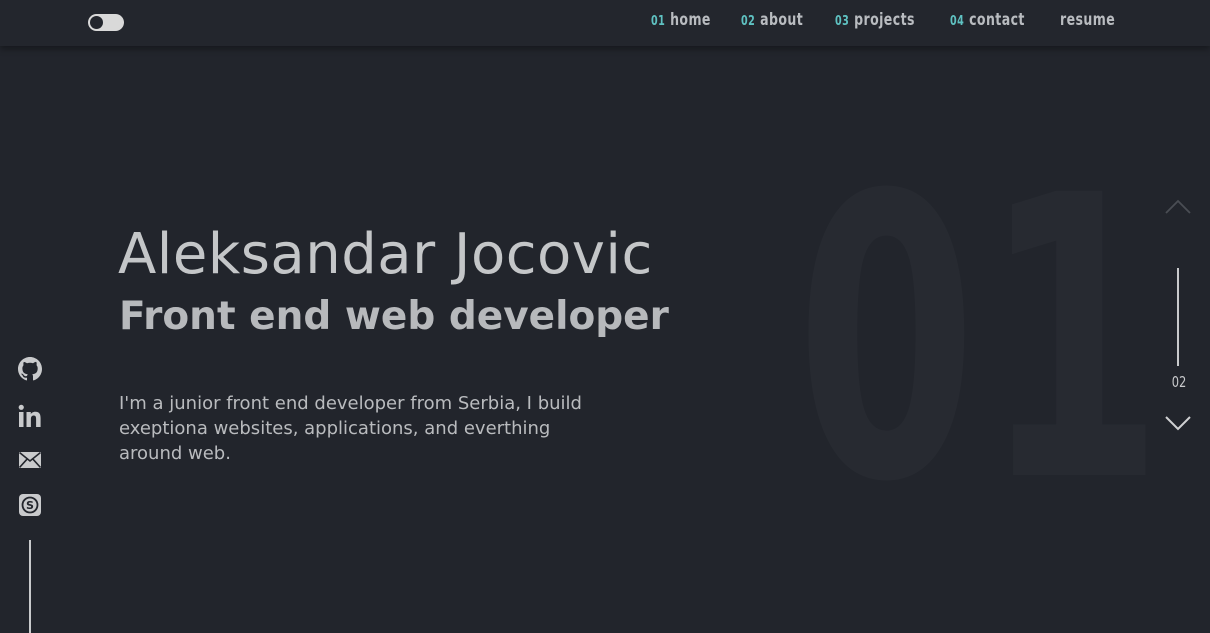 The image size is (1210, 633). Describe the element at coordinates (782, 20) in the screenshot. I see `nav-item-label: about` at that location.